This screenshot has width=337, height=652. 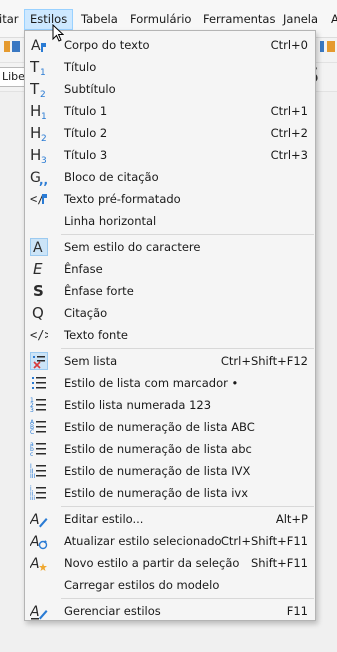 What do you see at coordinates (142, 585) in the screenshot?
I see `menu-item-label: Carregar estilos do modelo` at bounding box center [142, 585].